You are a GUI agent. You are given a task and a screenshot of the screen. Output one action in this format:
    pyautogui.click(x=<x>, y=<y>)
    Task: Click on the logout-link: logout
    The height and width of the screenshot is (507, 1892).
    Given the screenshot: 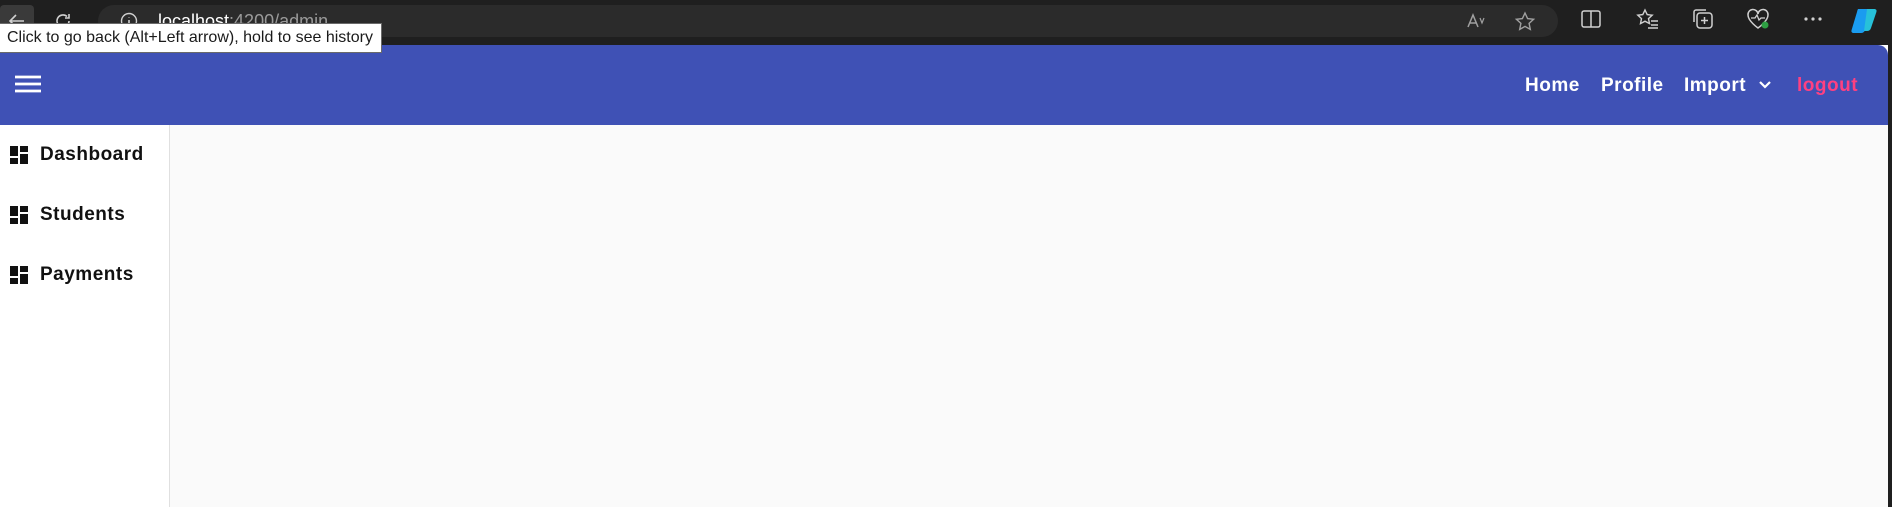 What is the action you would take?
    pyautogui.click(x=1827, y=86)
    